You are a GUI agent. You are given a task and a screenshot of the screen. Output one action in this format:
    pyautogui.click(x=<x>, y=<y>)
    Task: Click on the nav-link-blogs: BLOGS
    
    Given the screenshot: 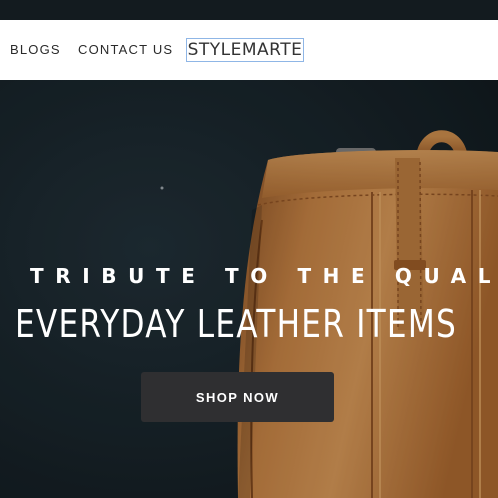 What is the action you would take?
    pyautogui.click(x=35, y=49)
    